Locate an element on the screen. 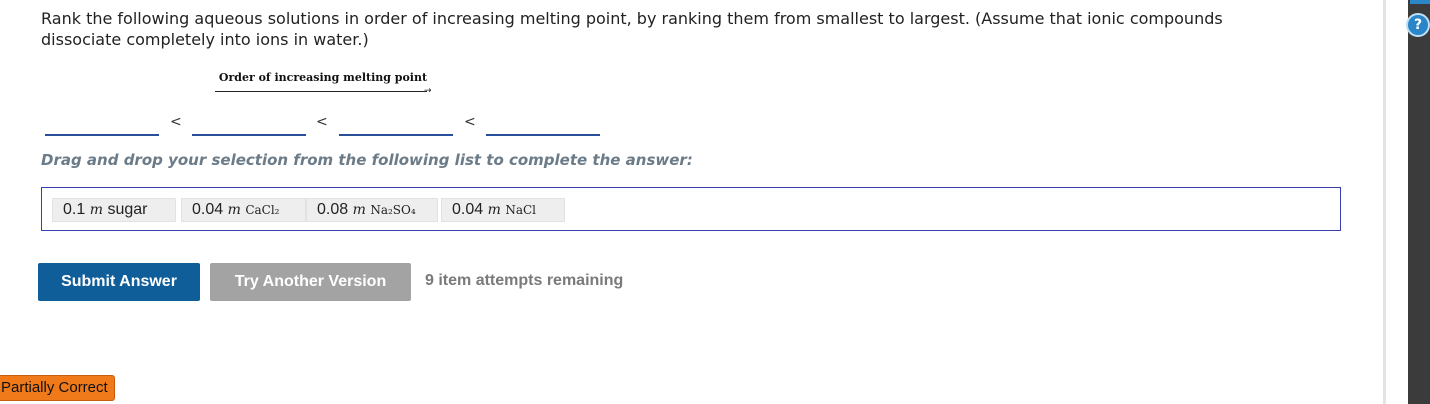 The image size is (1430, 404). panel-divider is located at coordinates (1384, 202).